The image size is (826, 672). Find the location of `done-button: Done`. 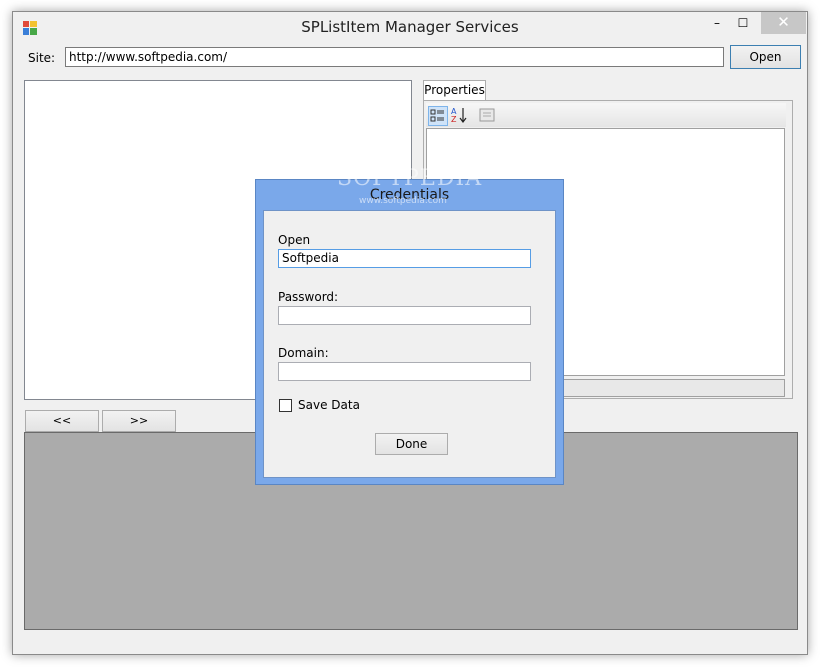

done-button: Done is located at coordinates (411, 444).